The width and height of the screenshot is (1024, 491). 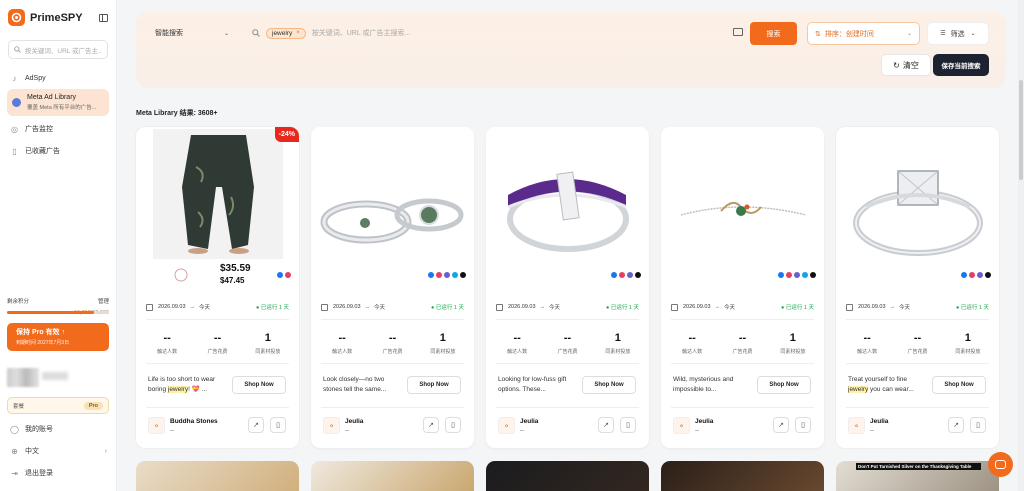 What do you see at coordinates (298, 33) in the screenshot?
I see `close-icon: ×` at bounding box center [298, 33].